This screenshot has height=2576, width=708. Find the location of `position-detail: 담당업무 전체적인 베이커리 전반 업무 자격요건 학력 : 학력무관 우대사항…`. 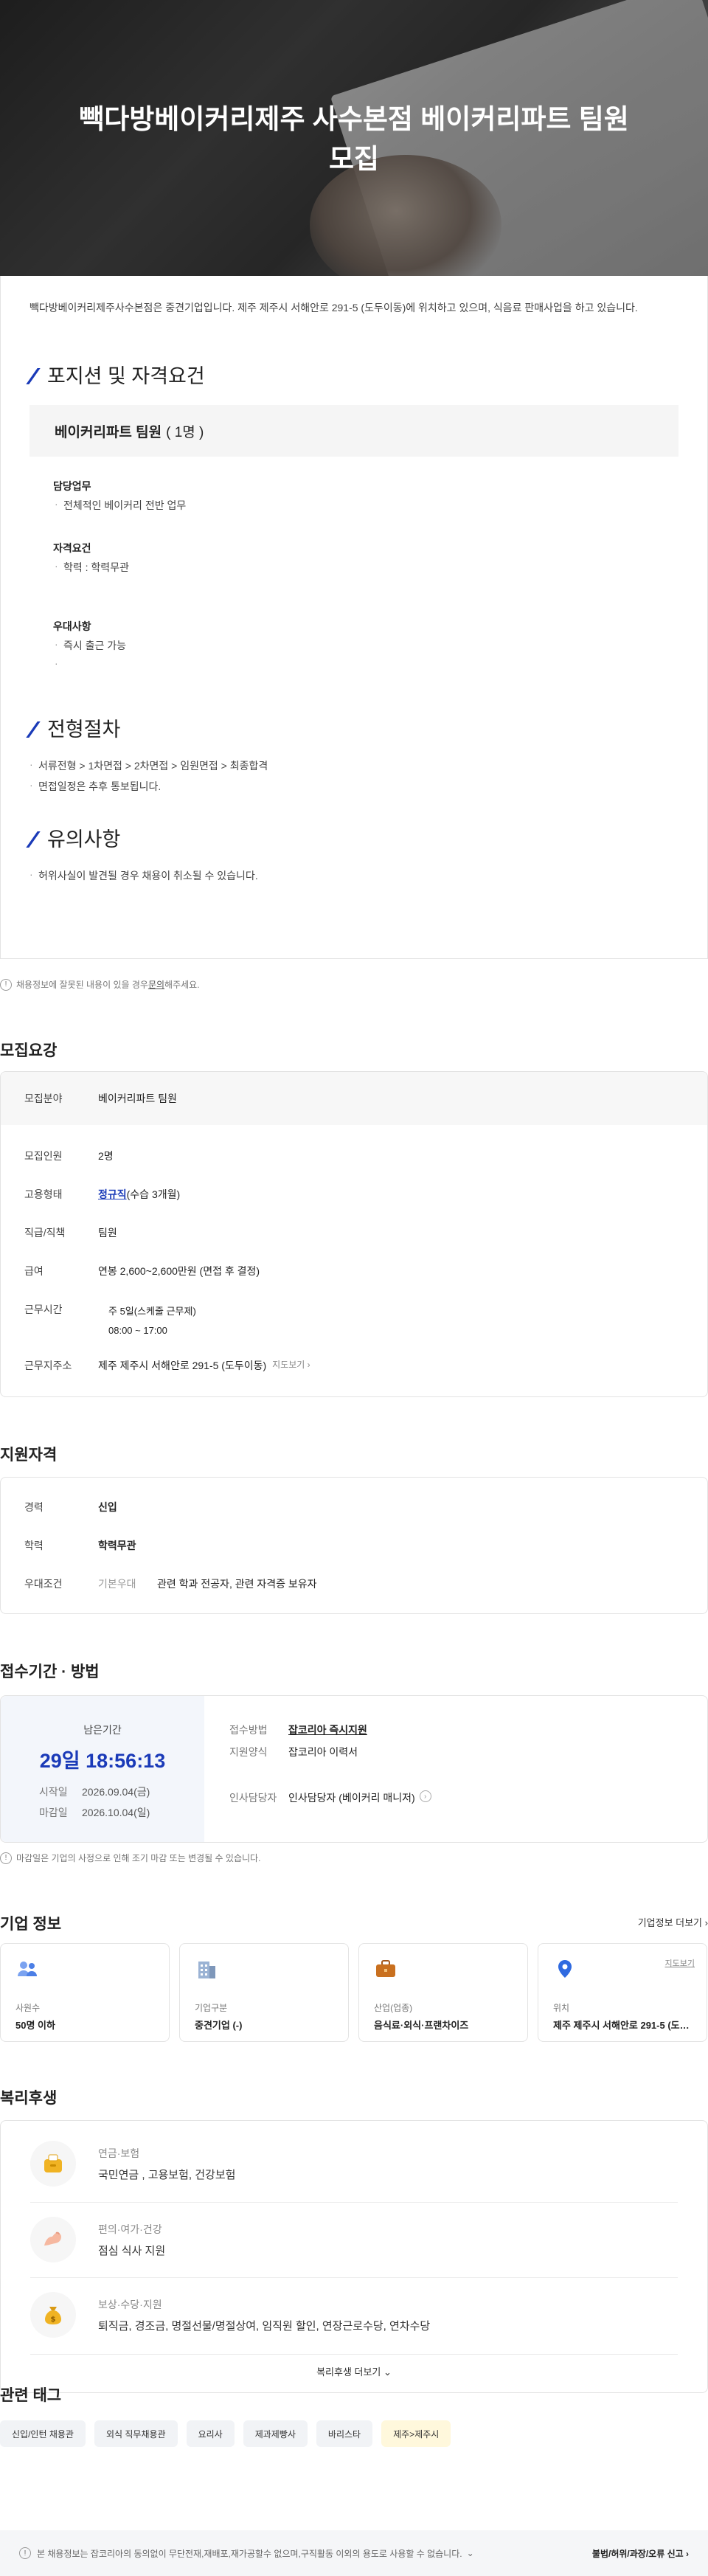

position-detail: 담당업무 전체적인 베이커리 전반 업무 자격요건 학력 : 학력무관 우대사항… is located at coordinates (354, 575).